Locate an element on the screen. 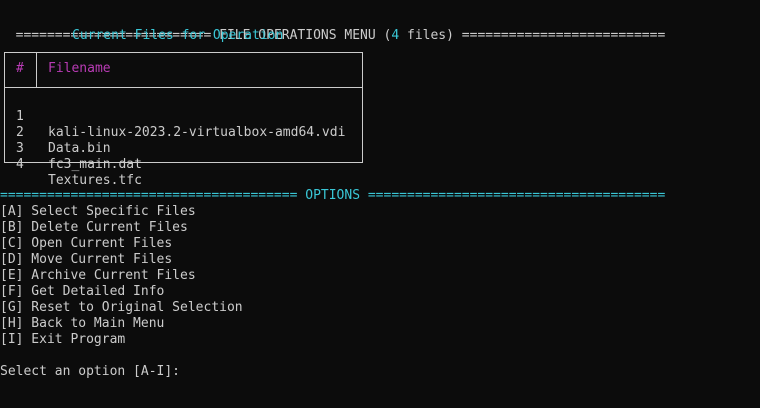 The image size is (760, 408). option-select-specific-files: [A] Select Specific Files is located at coordinates (98, 211).